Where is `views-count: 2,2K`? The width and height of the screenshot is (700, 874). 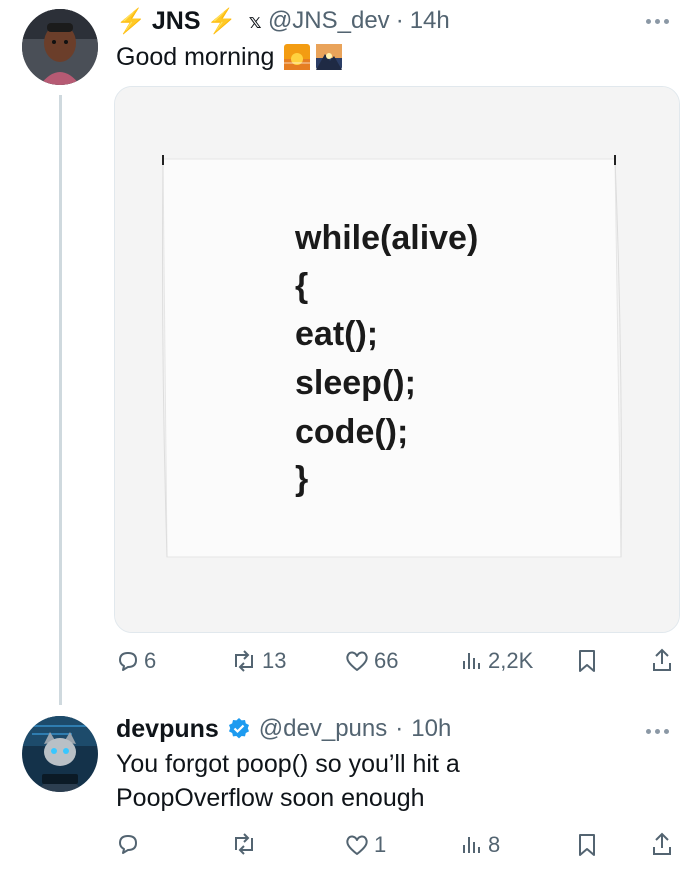 views-count: 2,2K is located at coordinates (511, 660).